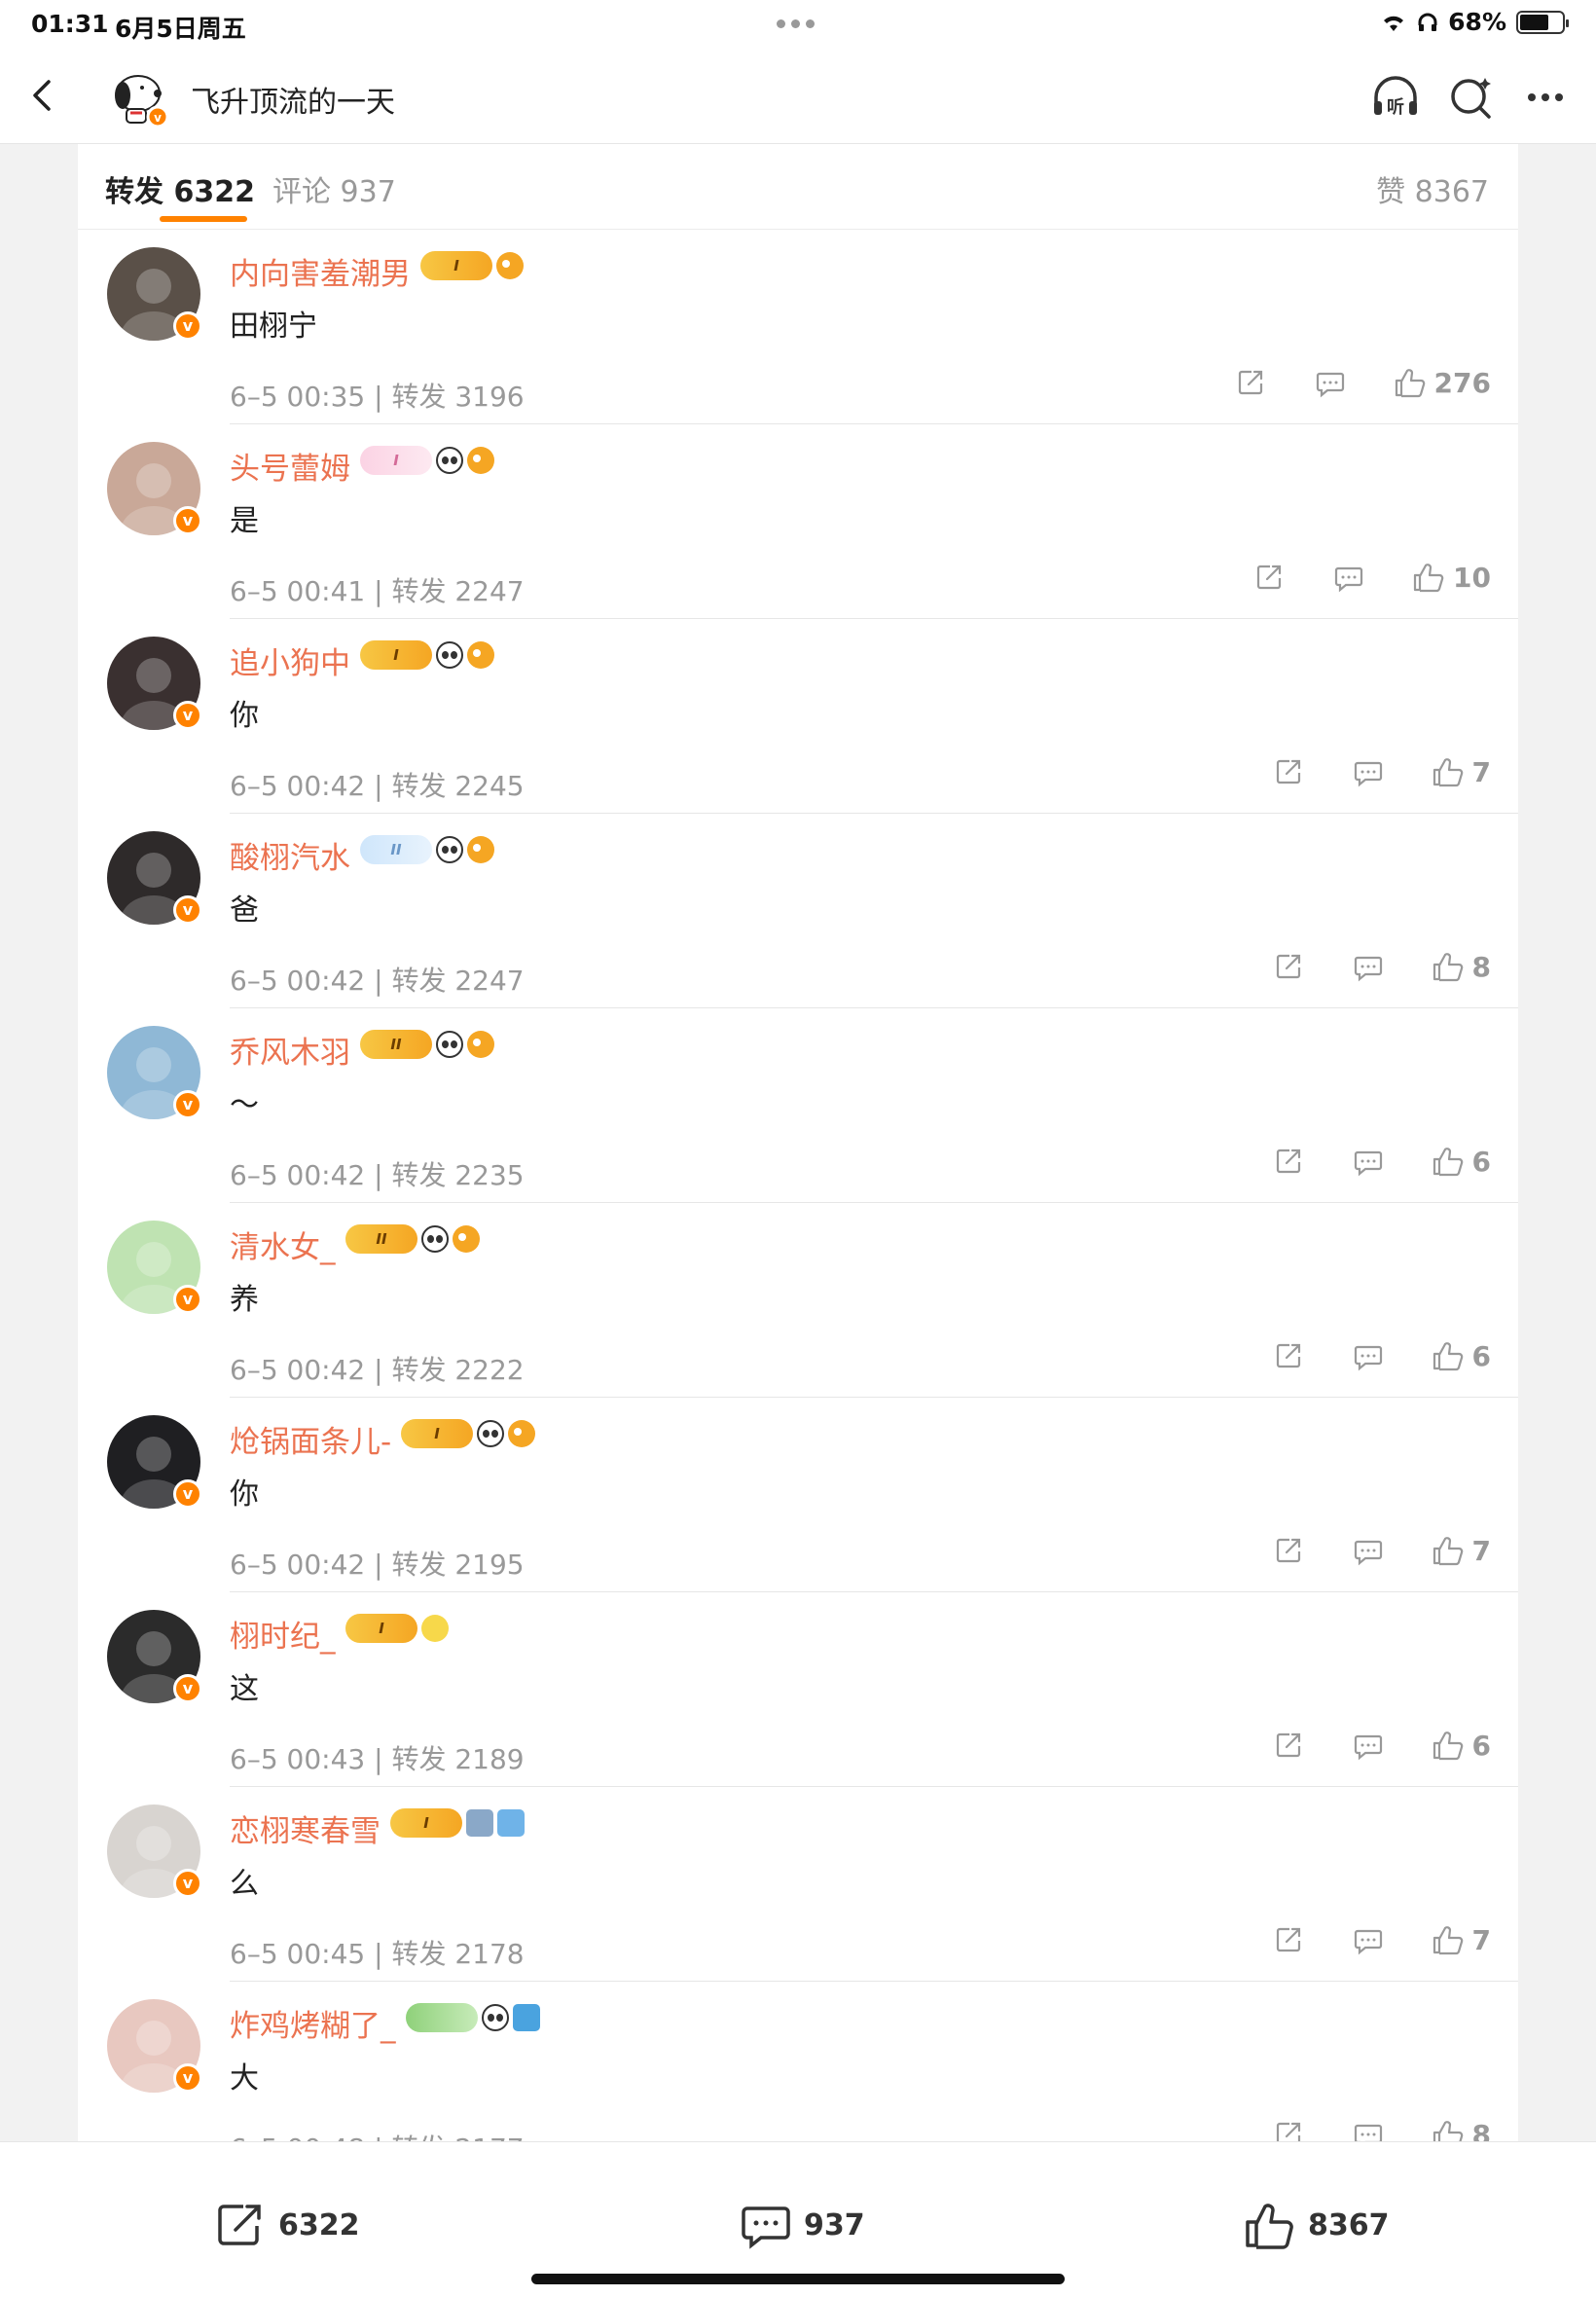  What do you see at coordinates (70, 24) in the screenshot?
I see `status-time: 01:31` at bounding box center [70, 24].